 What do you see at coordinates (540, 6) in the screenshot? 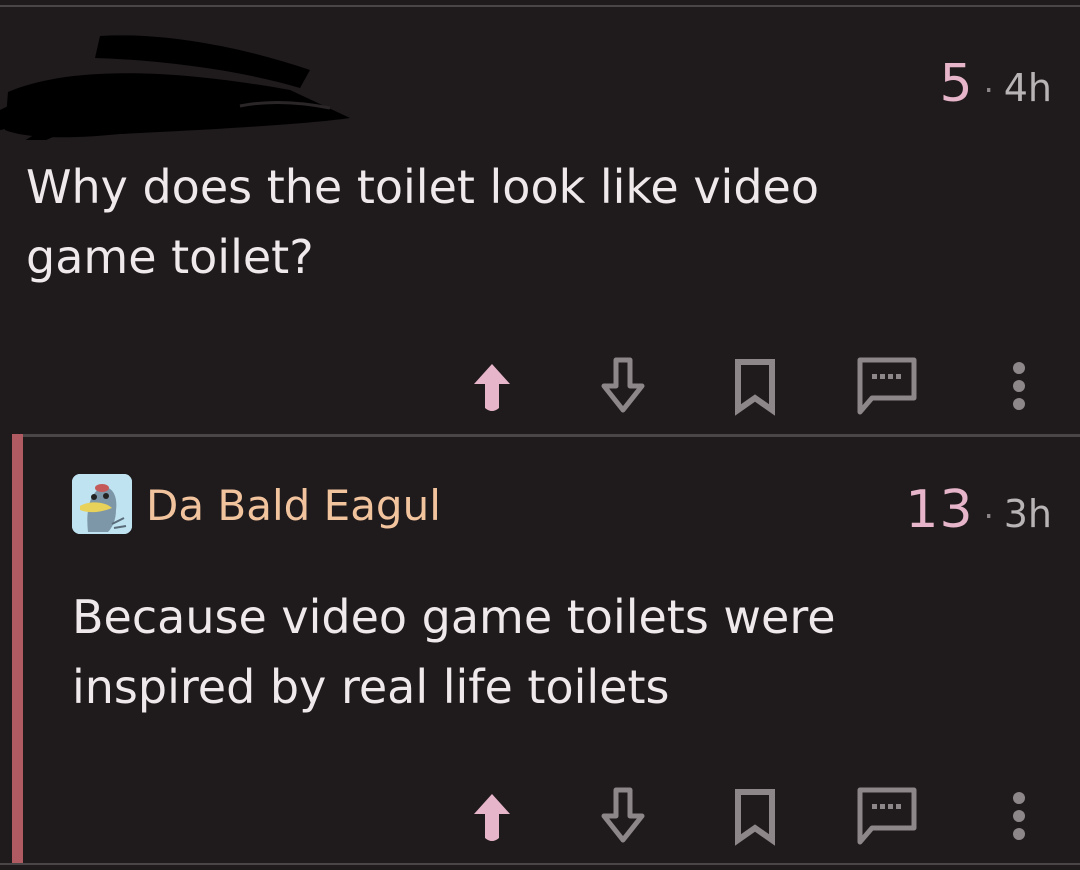
I see `top-divider` at bounding box center [540, 6].